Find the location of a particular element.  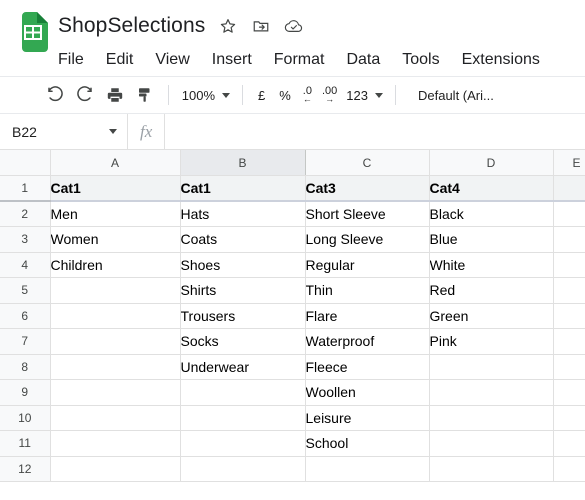

cell-c11: School is located at coordinates (367, 443).